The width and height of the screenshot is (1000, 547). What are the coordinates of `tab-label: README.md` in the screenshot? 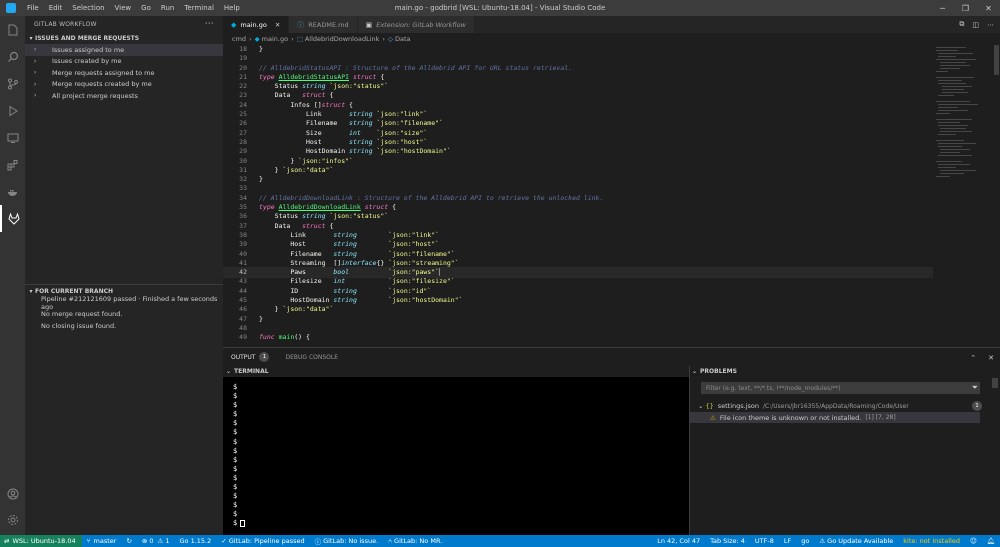 It's located at (328, 24).